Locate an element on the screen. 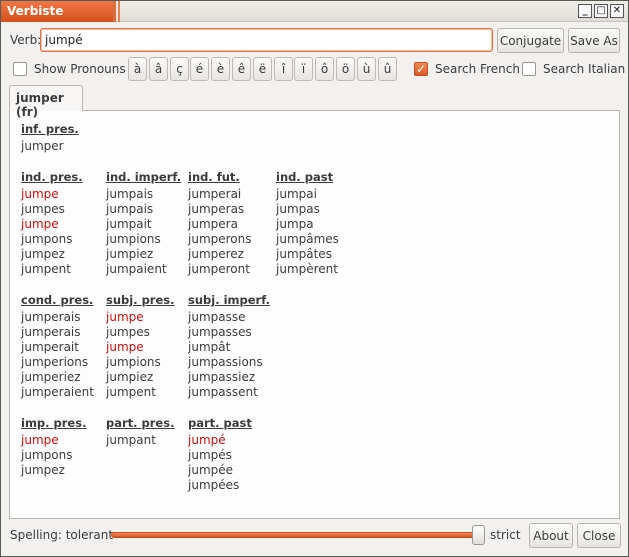 The width and height of the screenshot is (629, 557). spelling-label: Spelling: tolerant is located at coordinates (62, 535).